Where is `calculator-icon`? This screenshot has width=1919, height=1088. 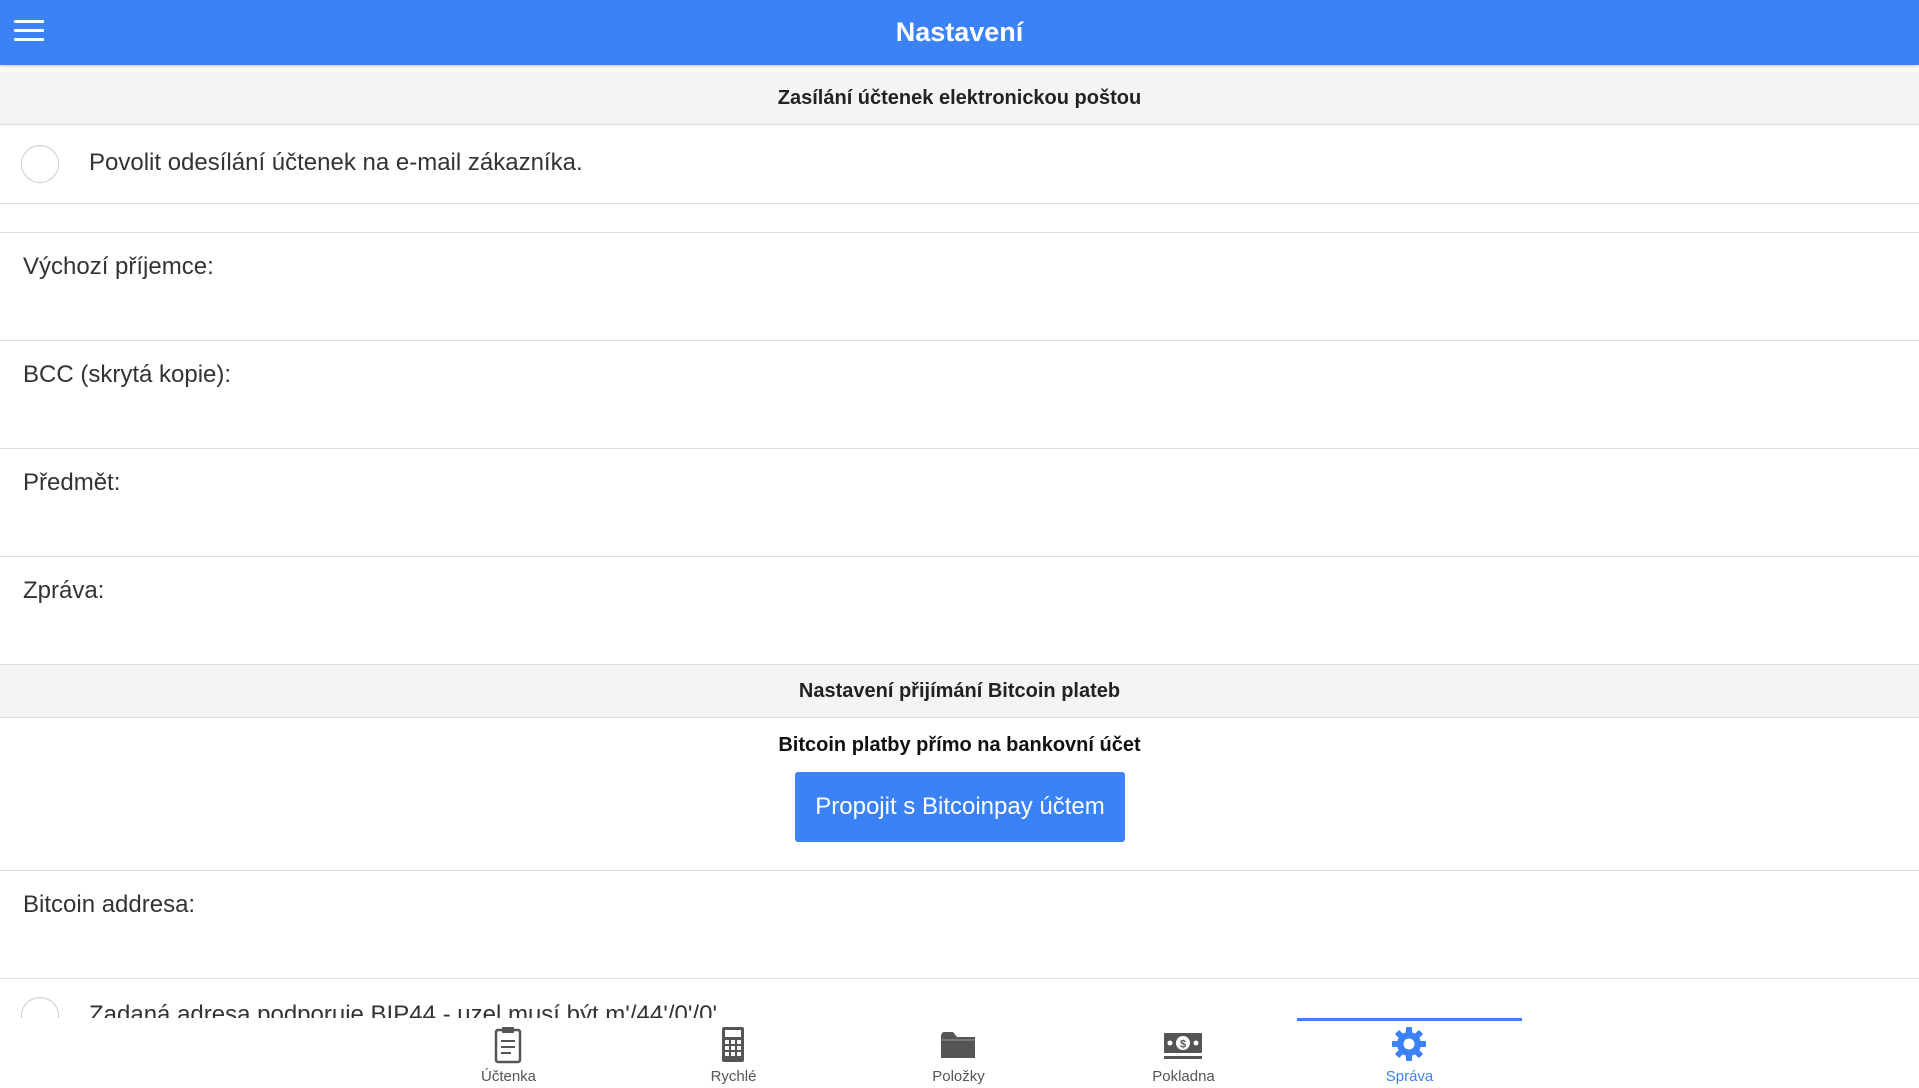
calculator-icon is located at coordinates (733, 1044).